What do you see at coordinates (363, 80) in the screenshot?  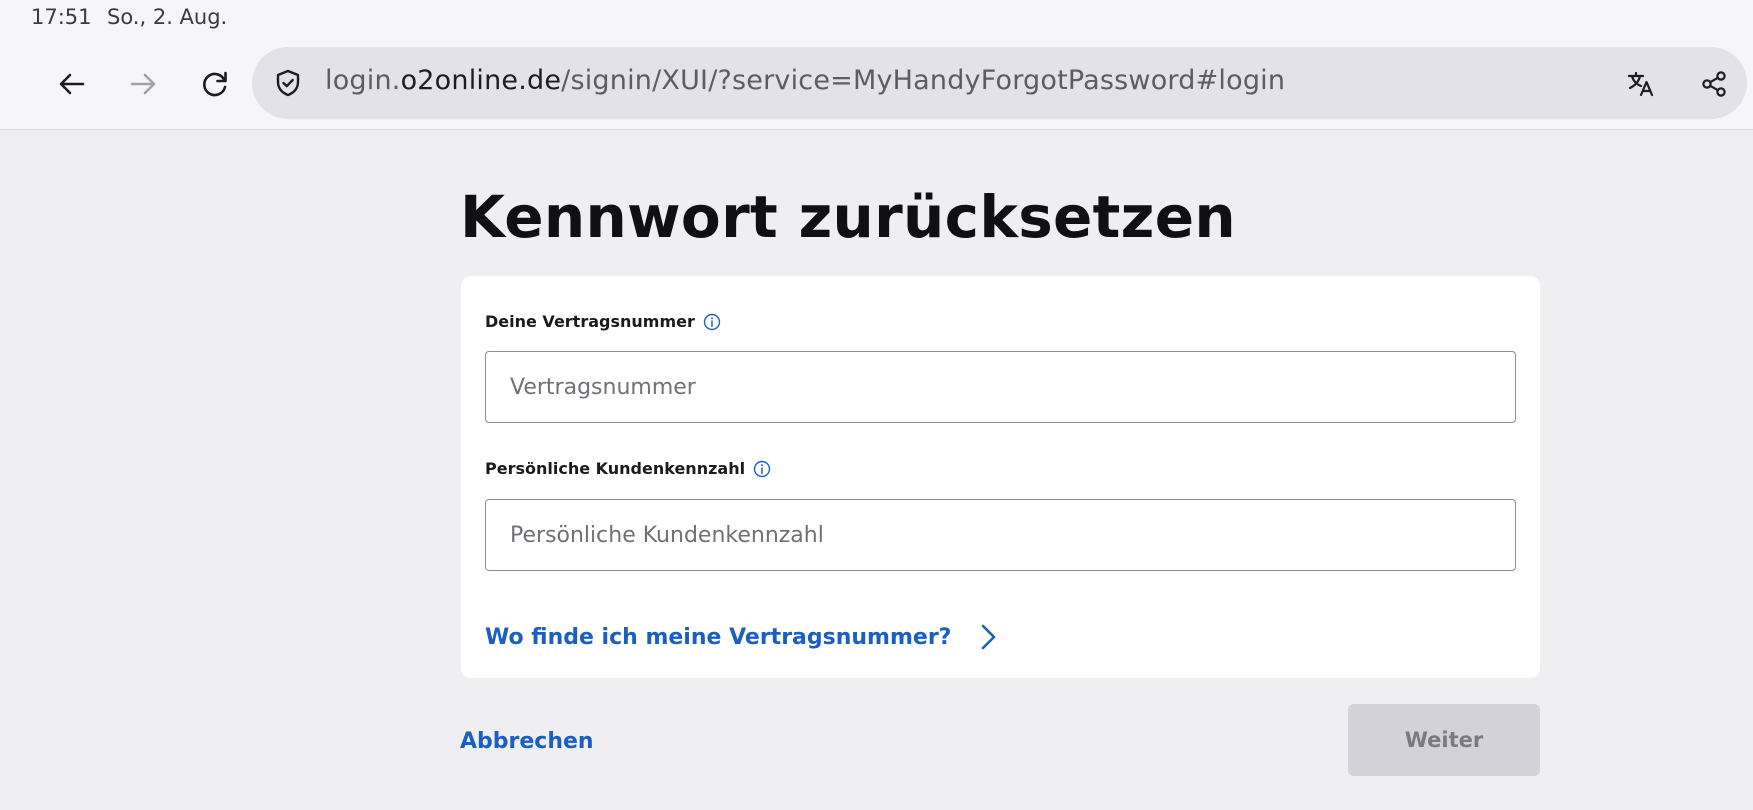 I see `url-domain-prefix: login.` at bounding box center [363, 80].